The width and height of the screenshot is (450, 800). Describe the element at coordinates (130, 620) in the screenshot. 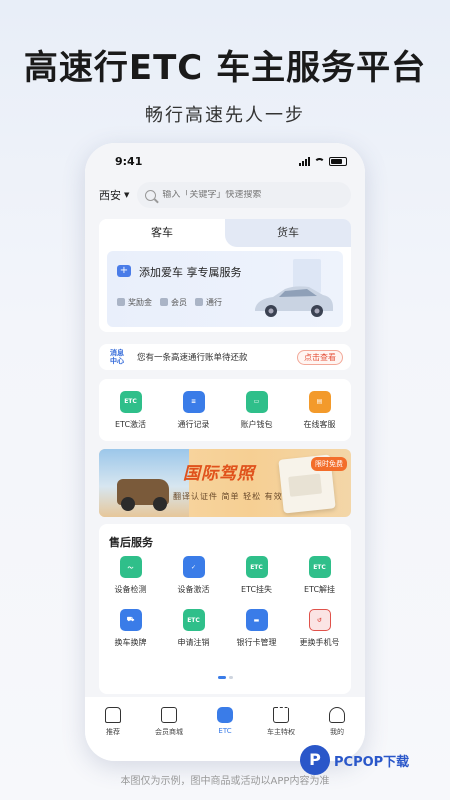

I see `car-swap-icon: ⛟` at that location.